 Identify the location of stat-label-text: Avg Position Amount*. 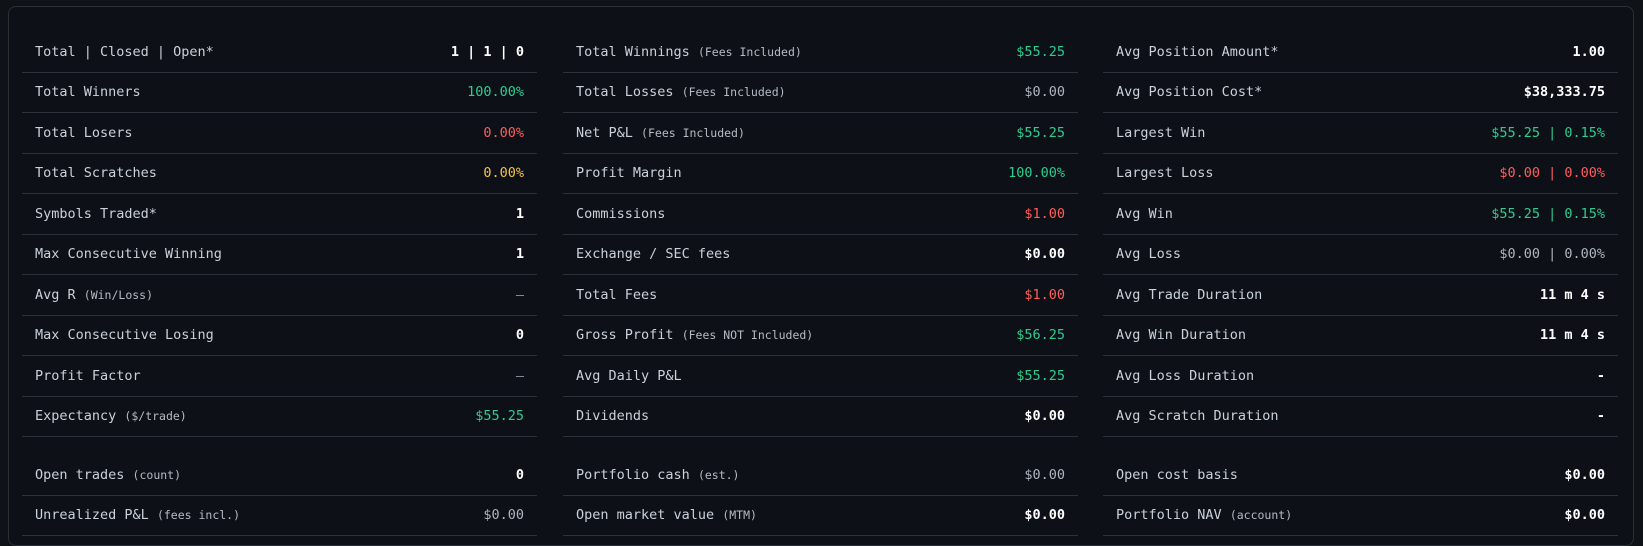
(1197, 51).